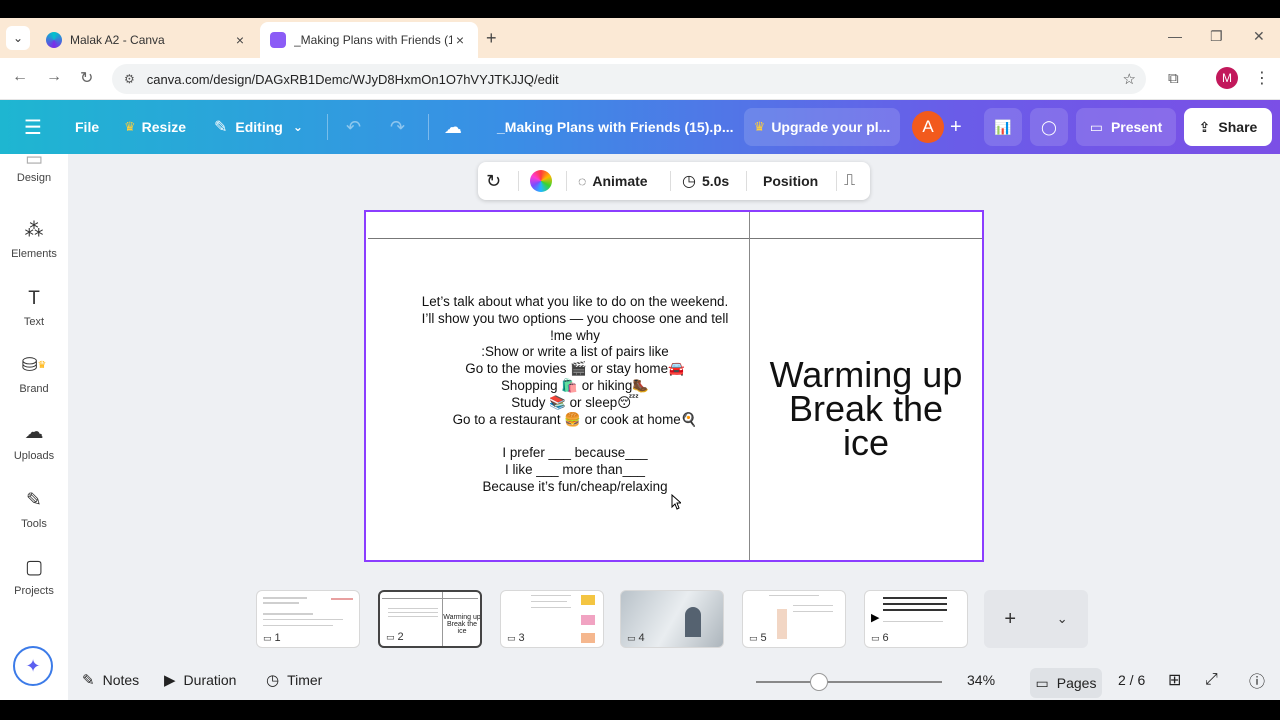  What do you see at coordinates (34, 456) in the screenshot?
I see `sidebar-item-label: Uploads` at bounding box center [34, 456].